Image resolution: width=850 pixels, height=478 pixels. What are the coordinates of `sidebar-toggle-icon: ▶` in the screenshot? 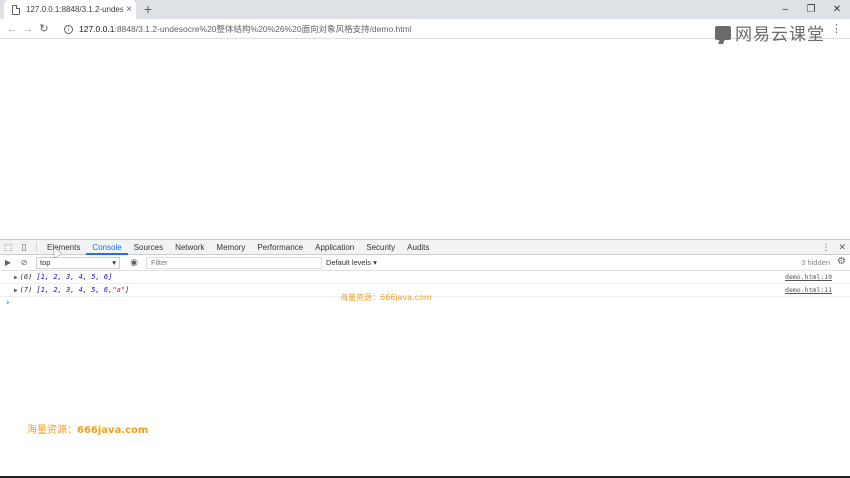 It's located at (8, 262).